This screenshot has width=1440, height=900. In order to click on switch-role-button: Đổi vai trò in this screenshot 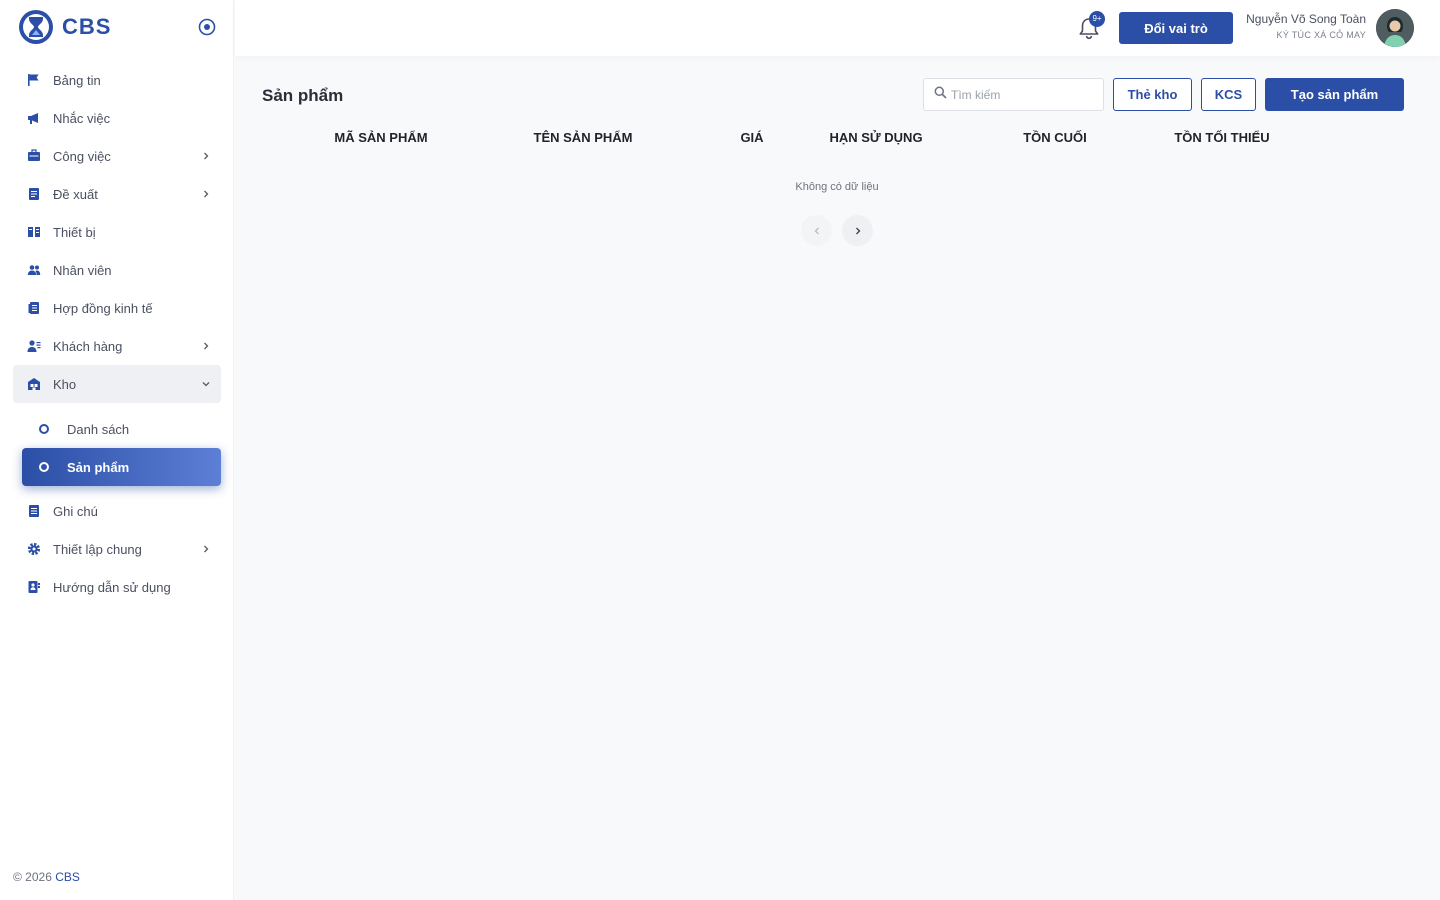, I will do `click(1176, 28)`.